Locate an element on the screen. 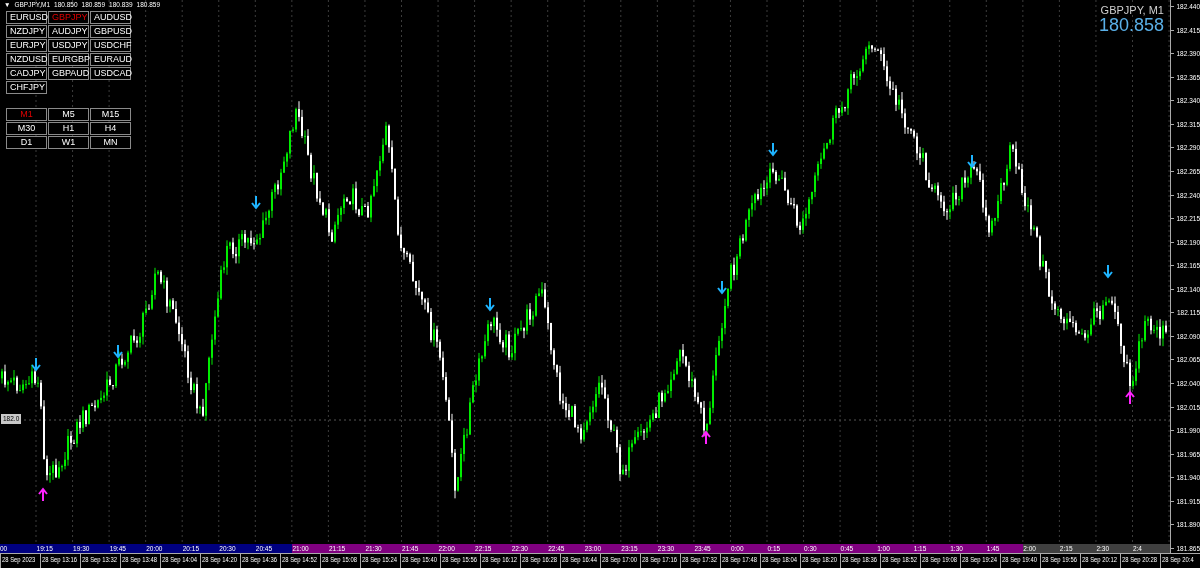  symbol-button: EURUSD is located at coordinates (26, 17).